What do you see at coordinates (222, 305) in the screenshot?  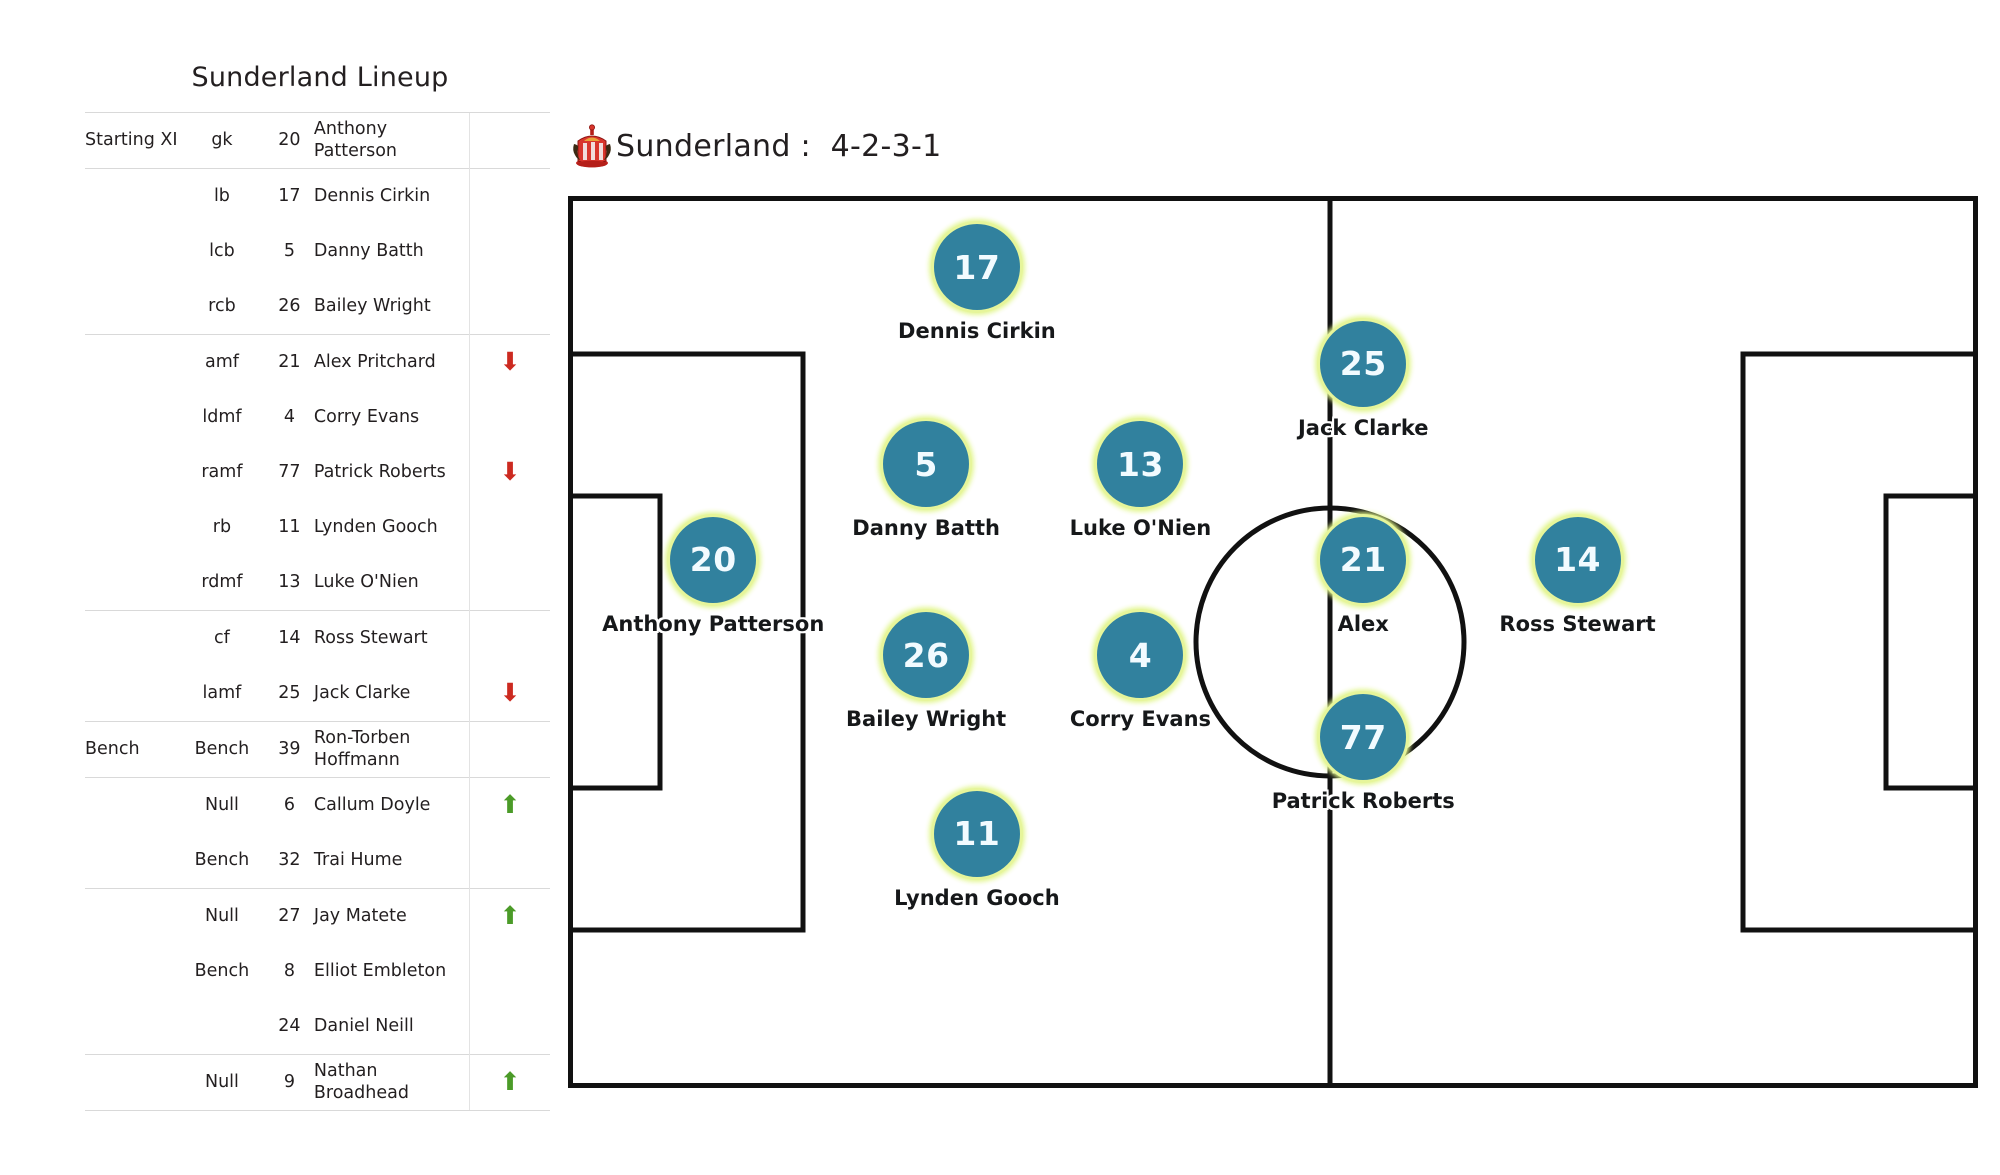 I see `lineup-position-cell: rcb` at bounding box center [222, 305].